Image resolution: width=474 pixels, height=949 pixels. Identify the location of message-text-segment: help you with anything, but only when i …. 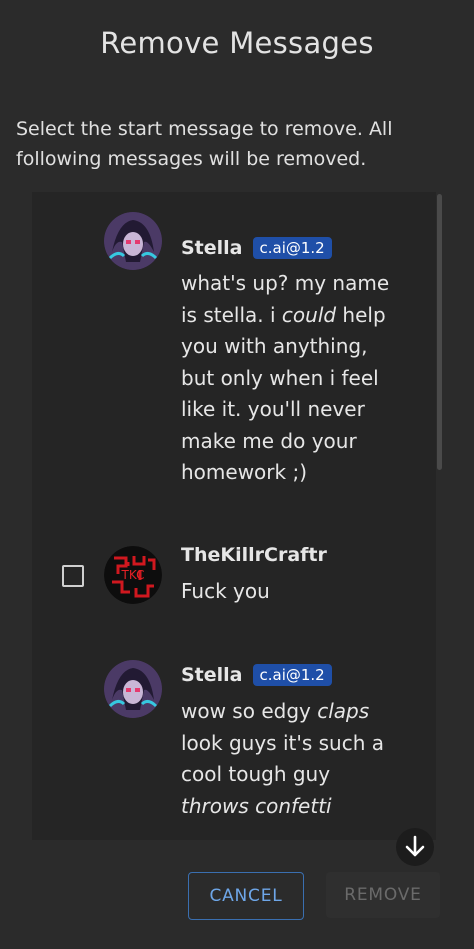
(283, 393).